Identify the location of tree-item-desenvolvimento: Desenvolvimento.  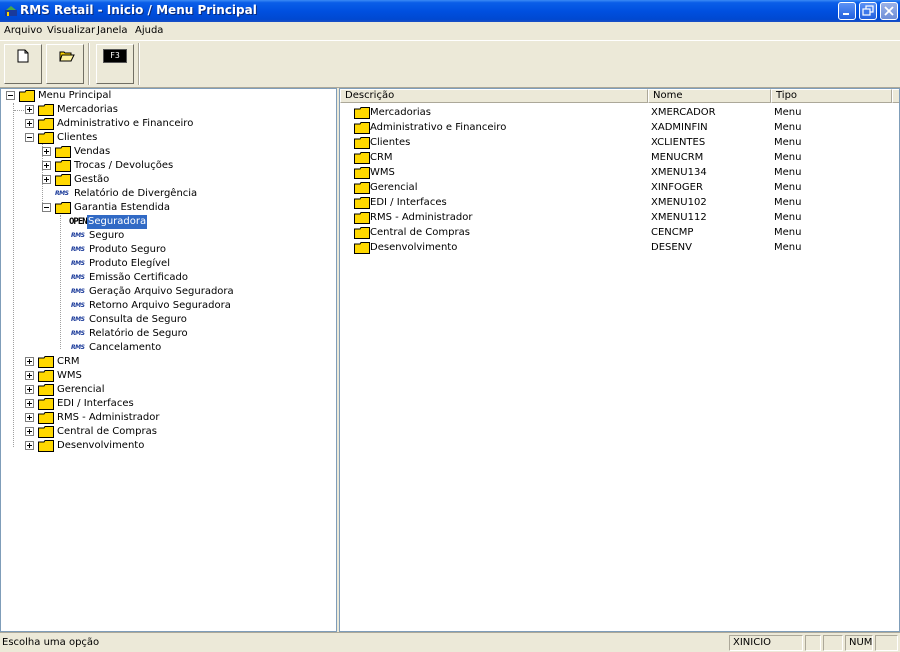
(166, 446).